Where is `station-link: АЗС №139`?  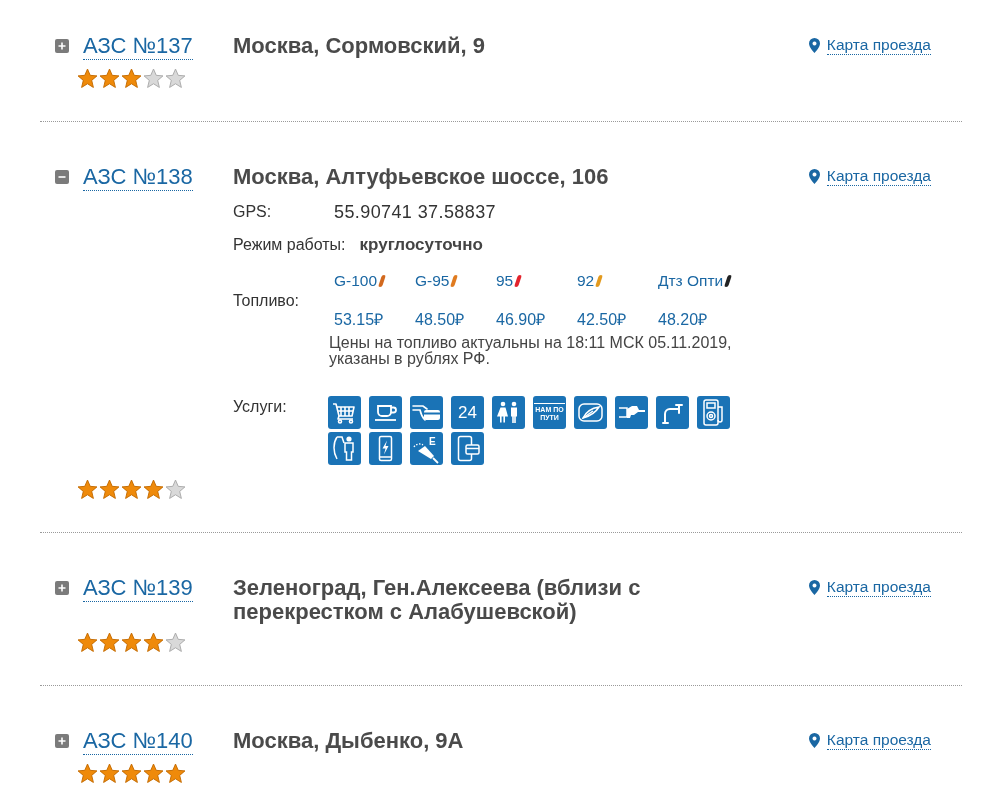
station-link: АЗС №139 is located at coordinates (138, 588).